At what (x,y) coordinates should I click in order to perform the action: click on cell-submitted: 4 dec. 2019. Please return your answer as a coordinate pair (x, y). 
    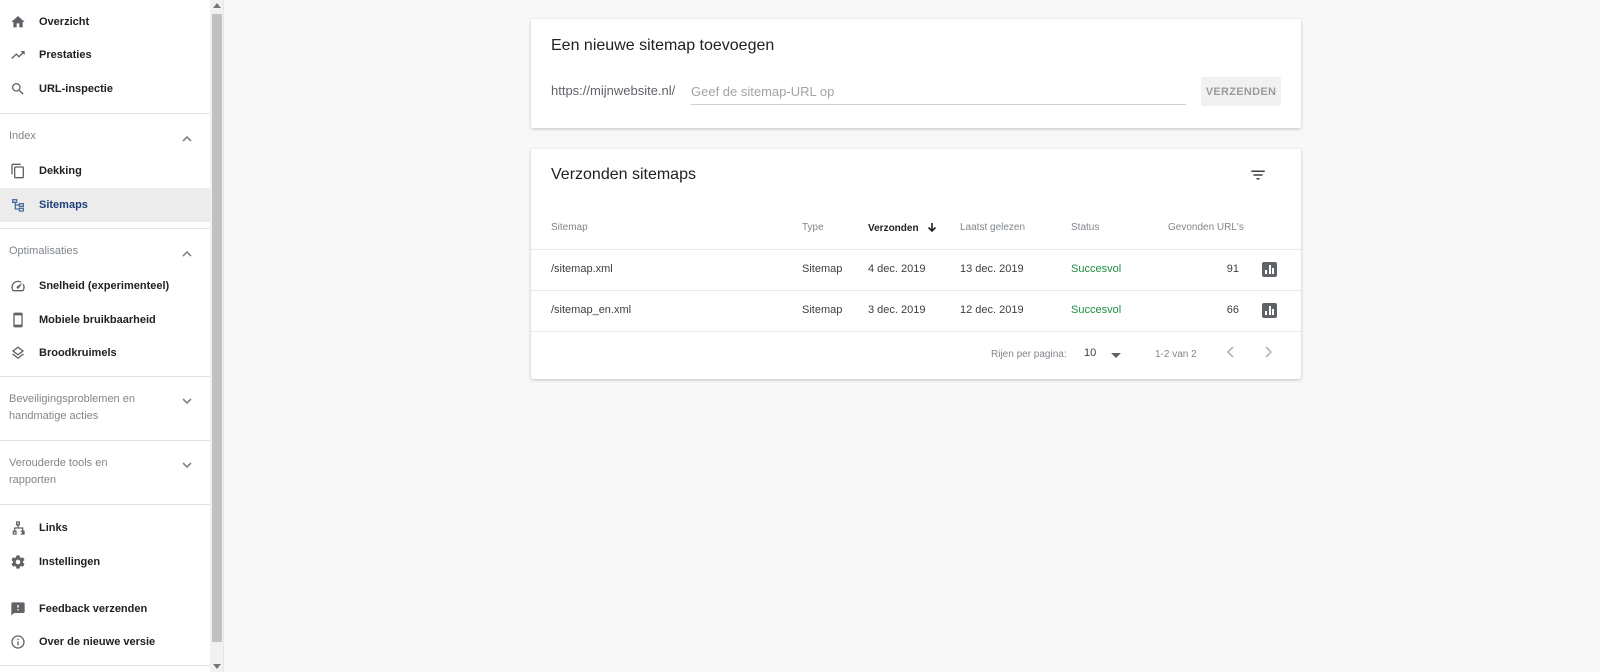
    Looking at the image, I should click on (897, 269).